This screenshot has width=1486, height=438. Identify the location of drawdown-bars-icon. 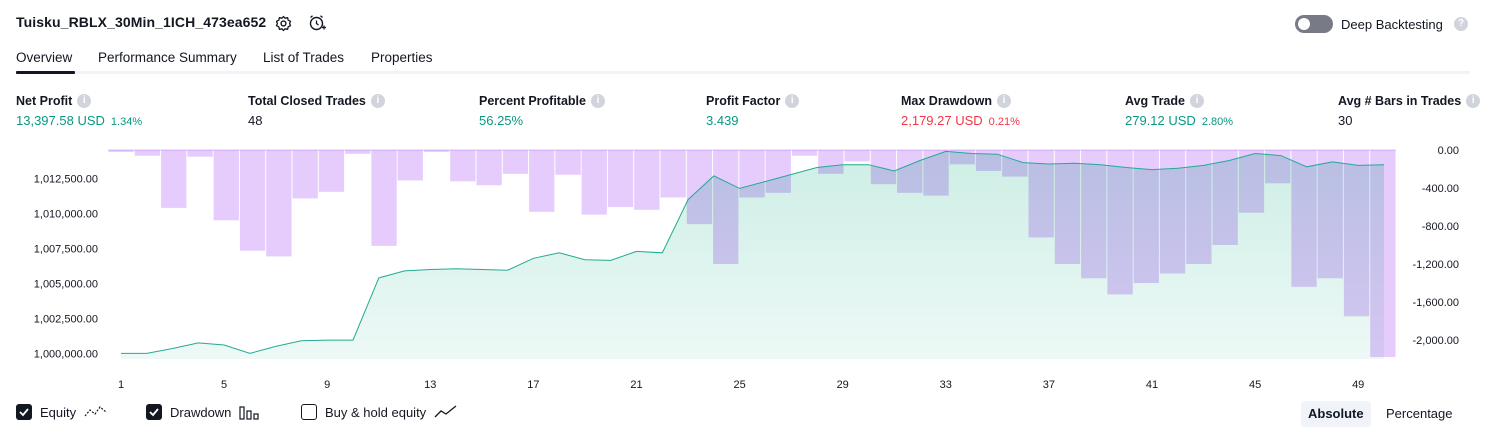
(249, 413).